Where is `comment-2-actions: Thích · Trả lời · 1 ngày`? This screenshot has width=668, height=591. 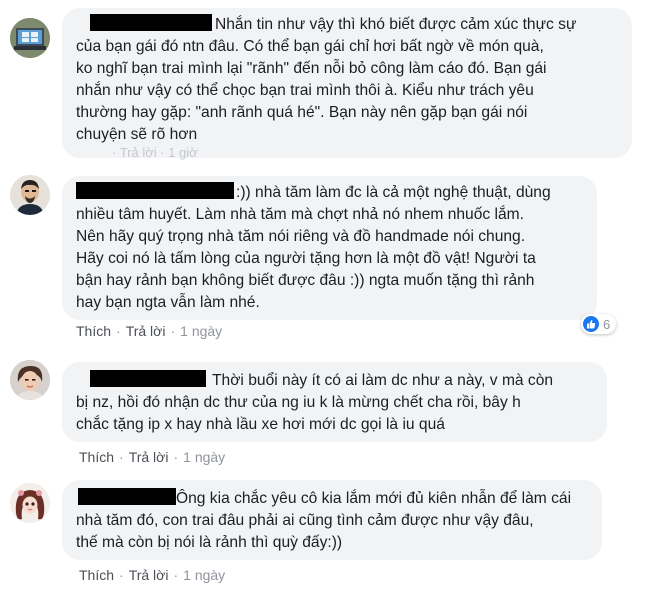
comment-2-actions: Thích · Trả lời · 1 ngày is located at coordinates (149, 331).